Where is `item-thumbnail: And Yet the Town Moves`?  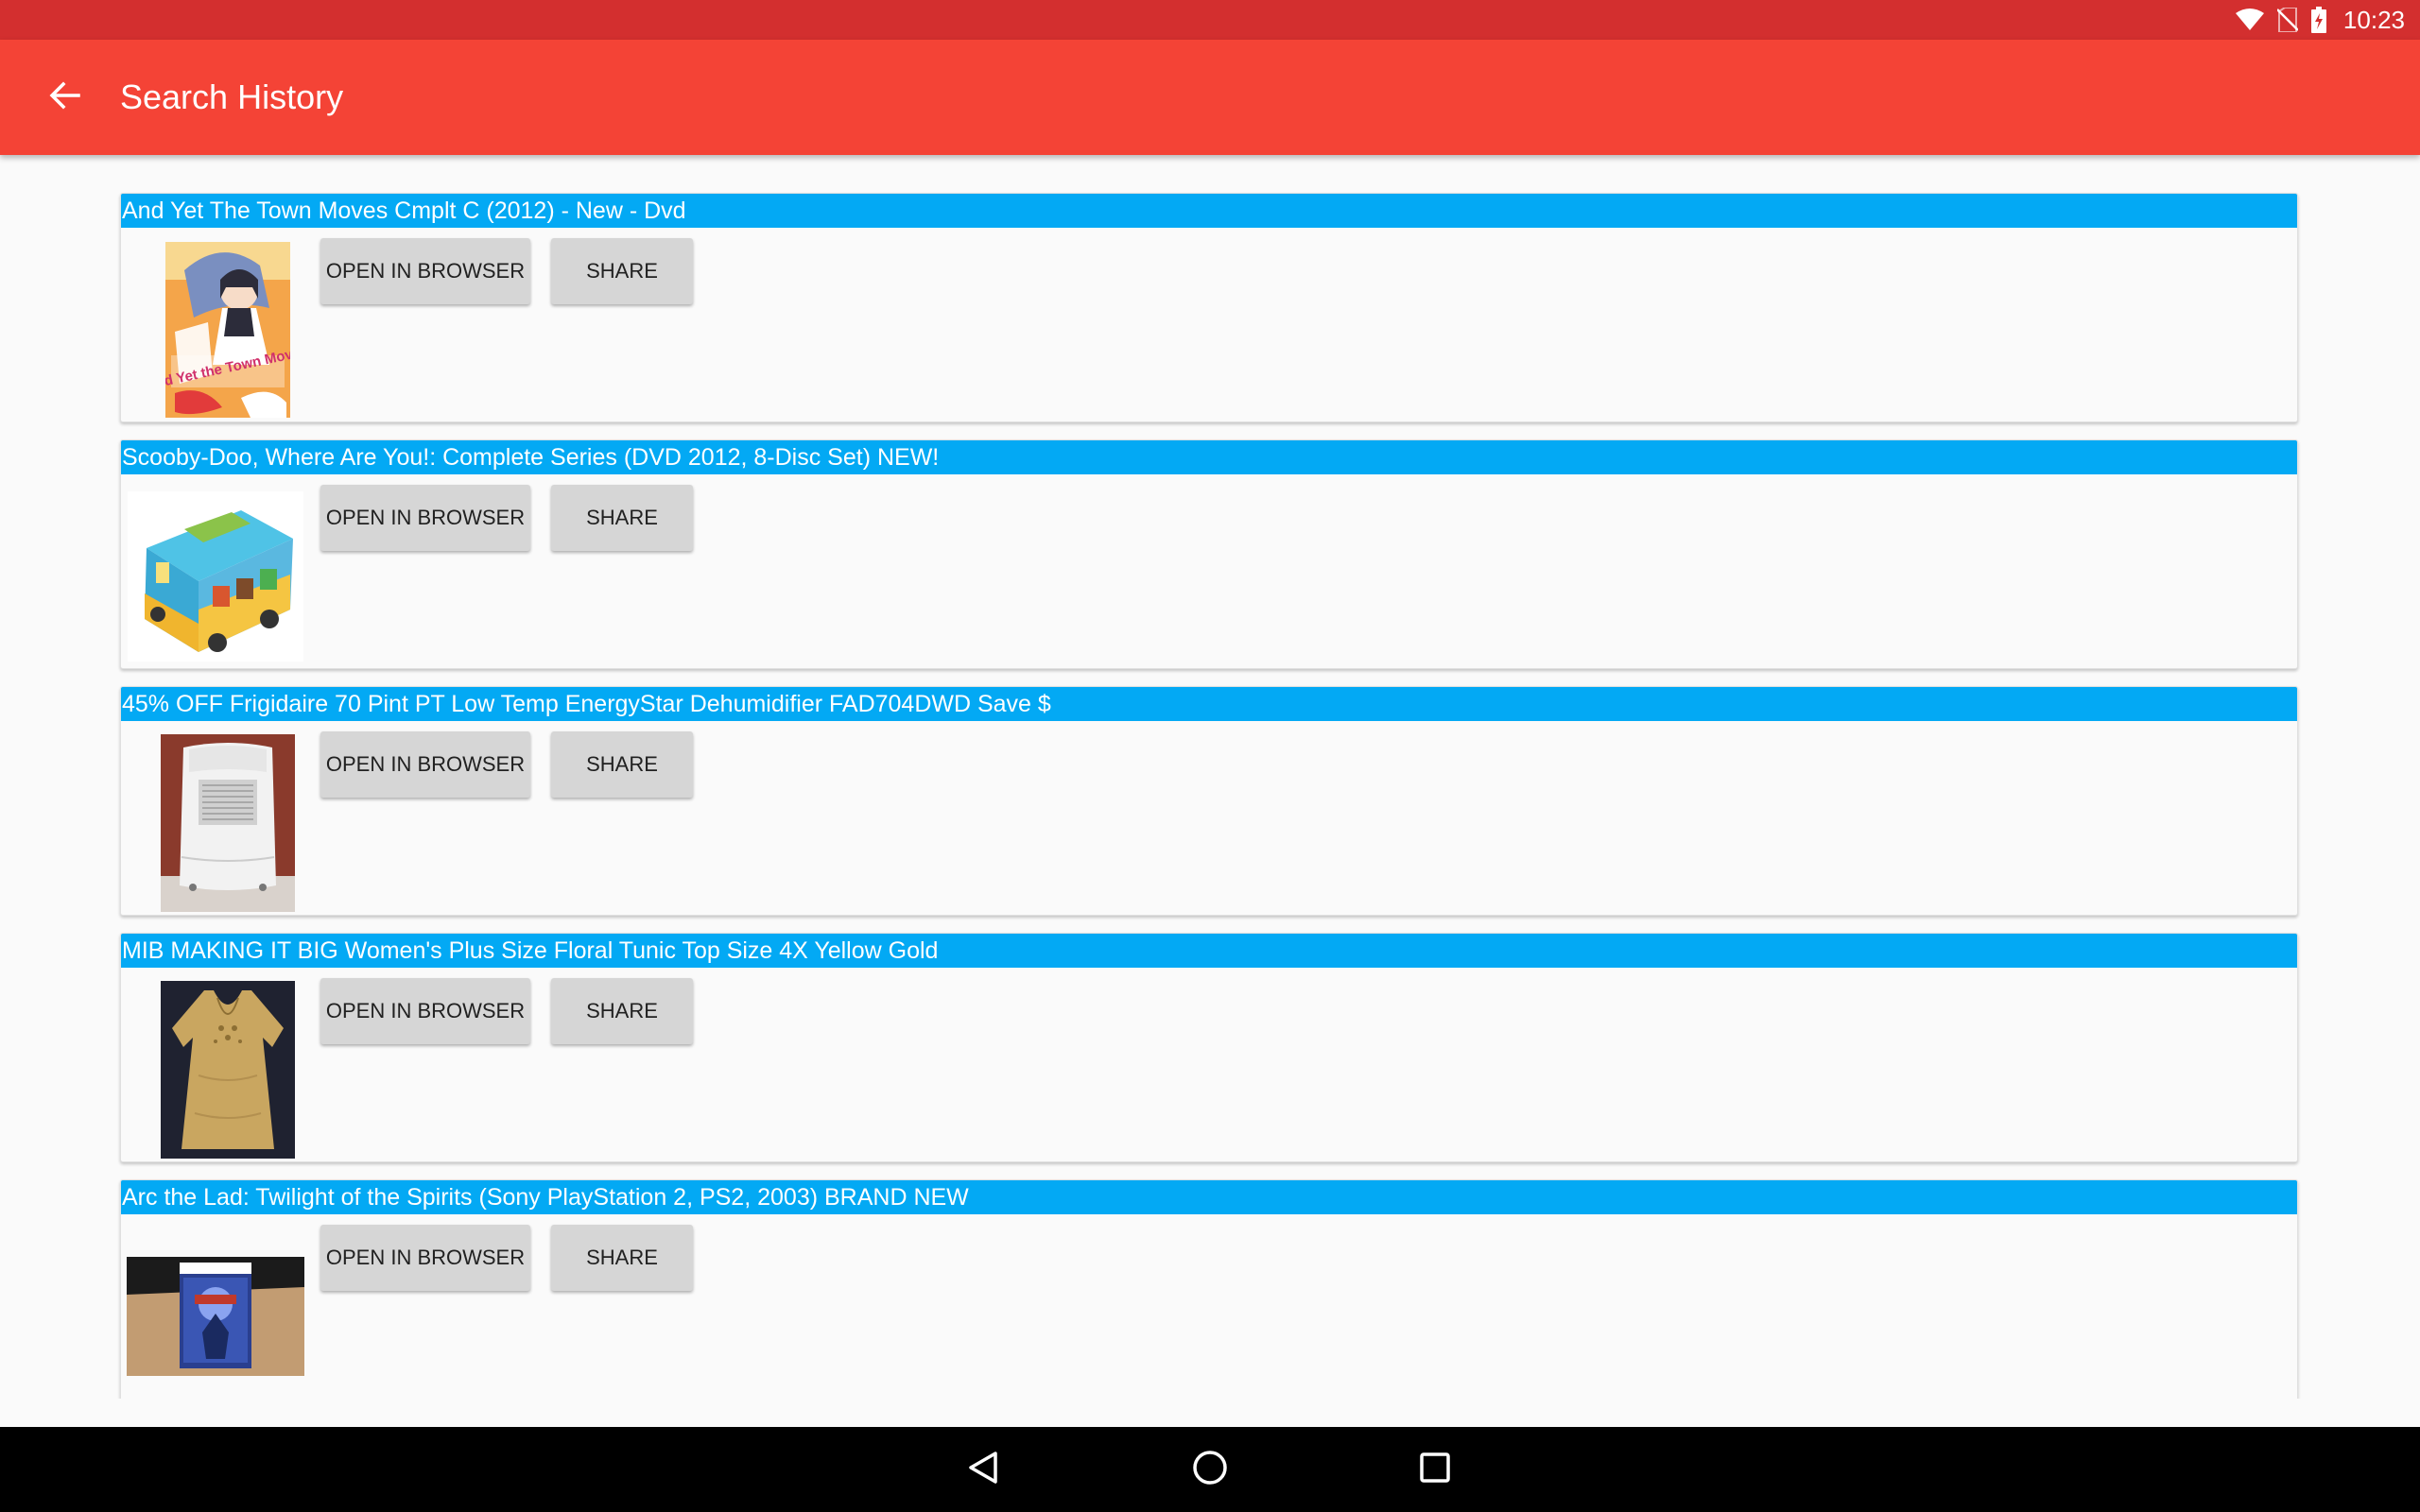 item-thumbnail: And Yet the Town Moves is located at coordinates (228, 330).